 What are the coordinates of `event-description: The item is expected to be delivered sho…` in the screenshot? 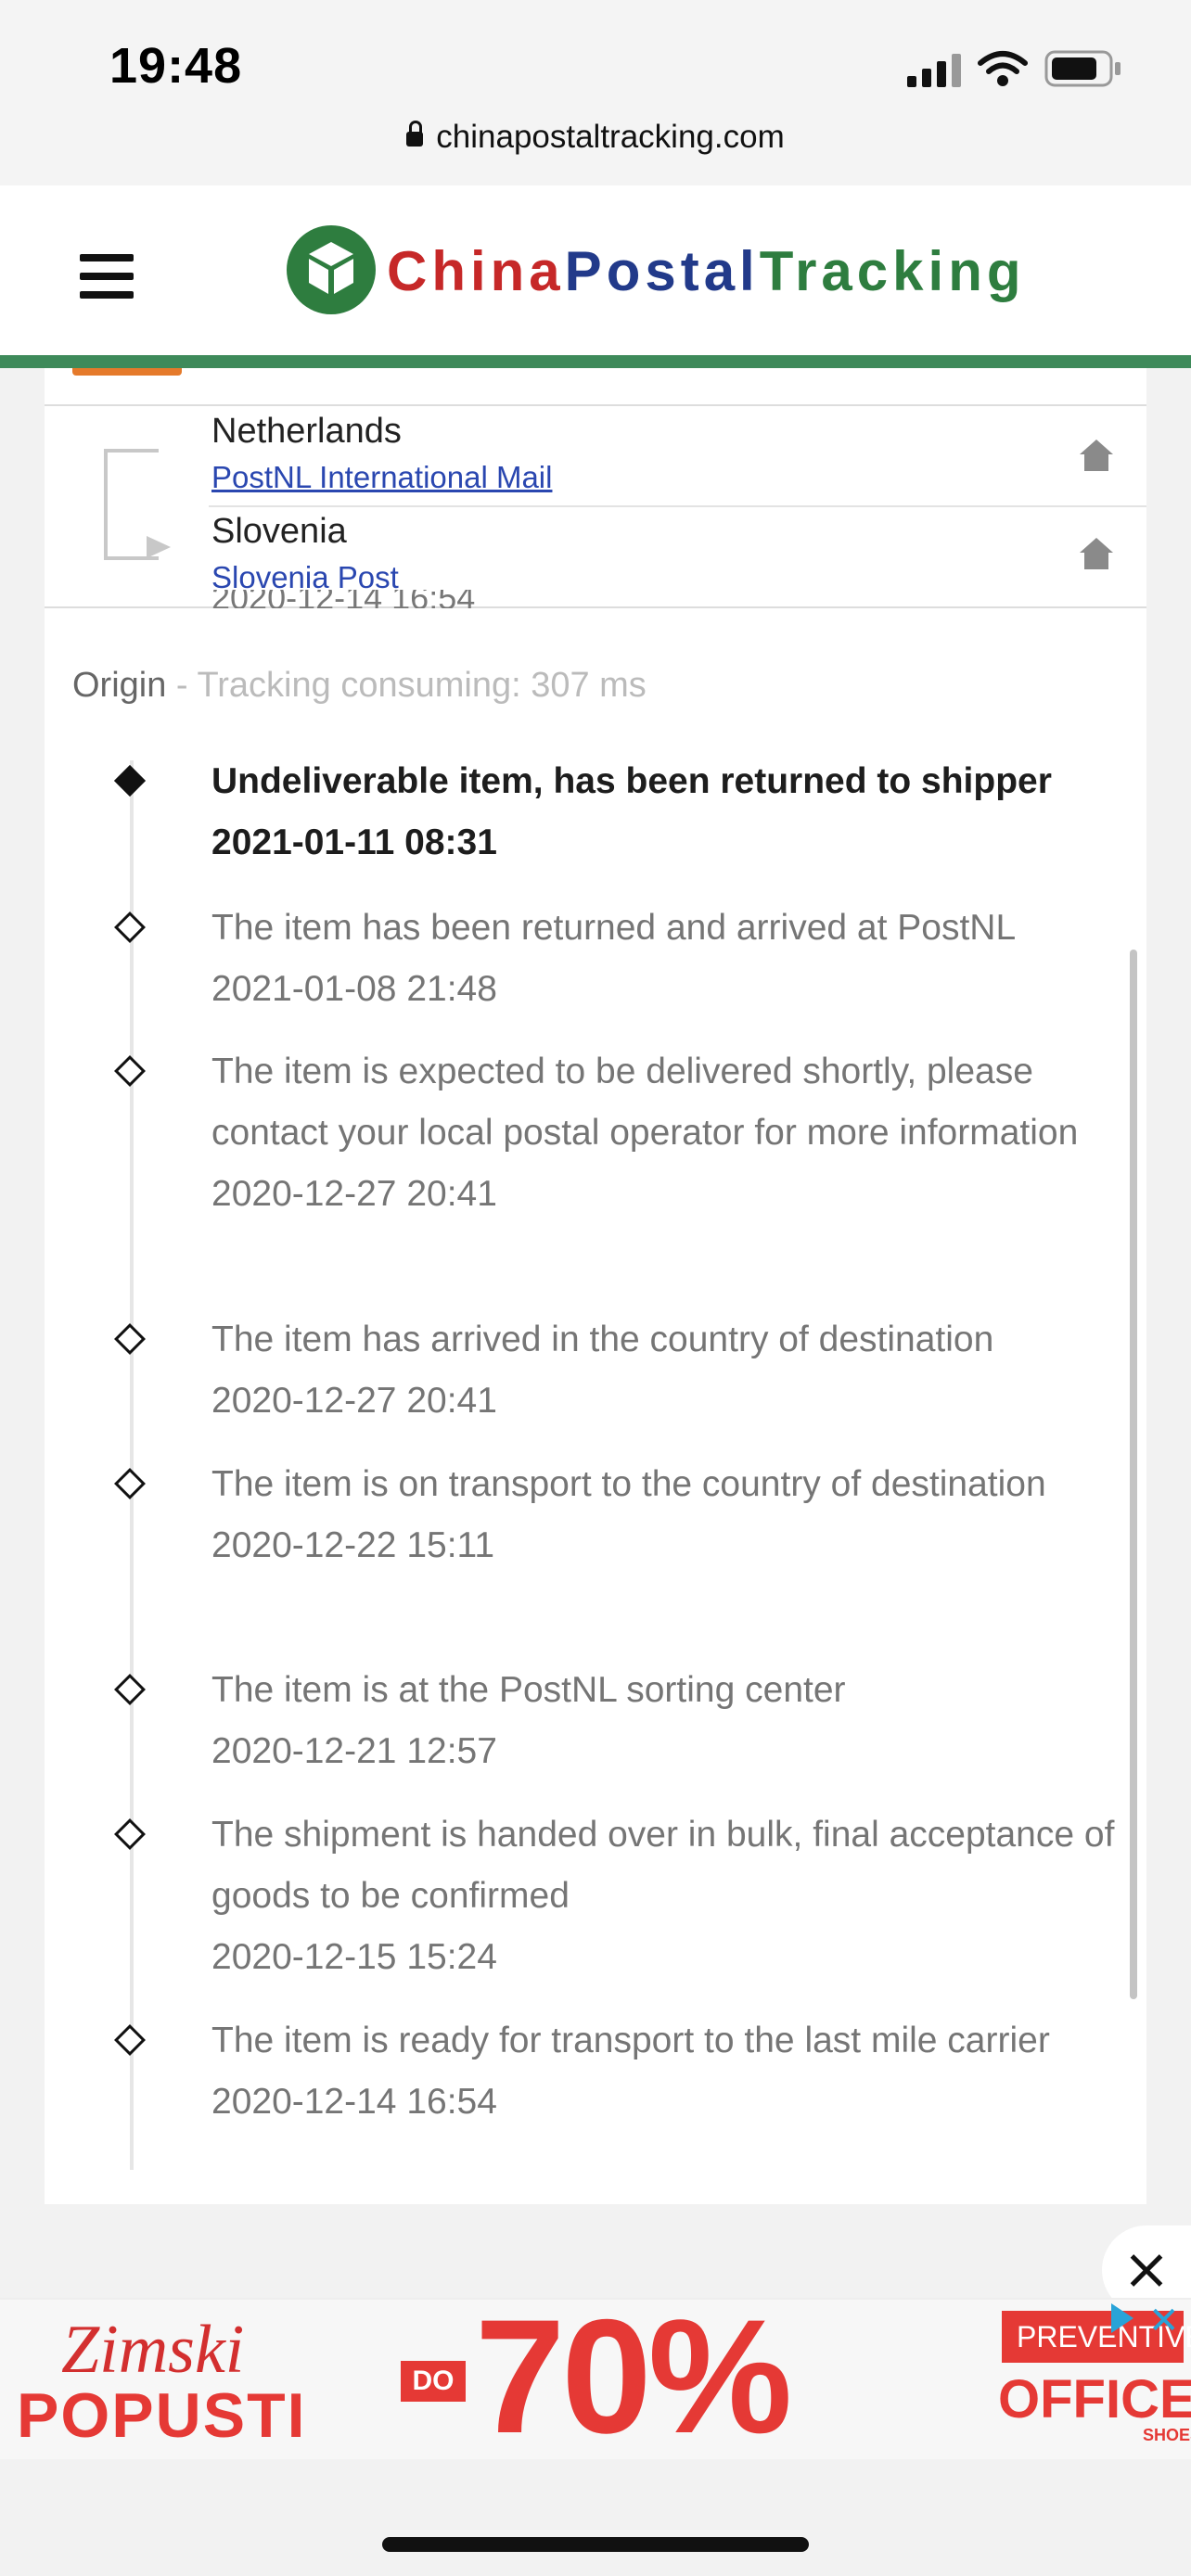 It's located at (645, 1102).